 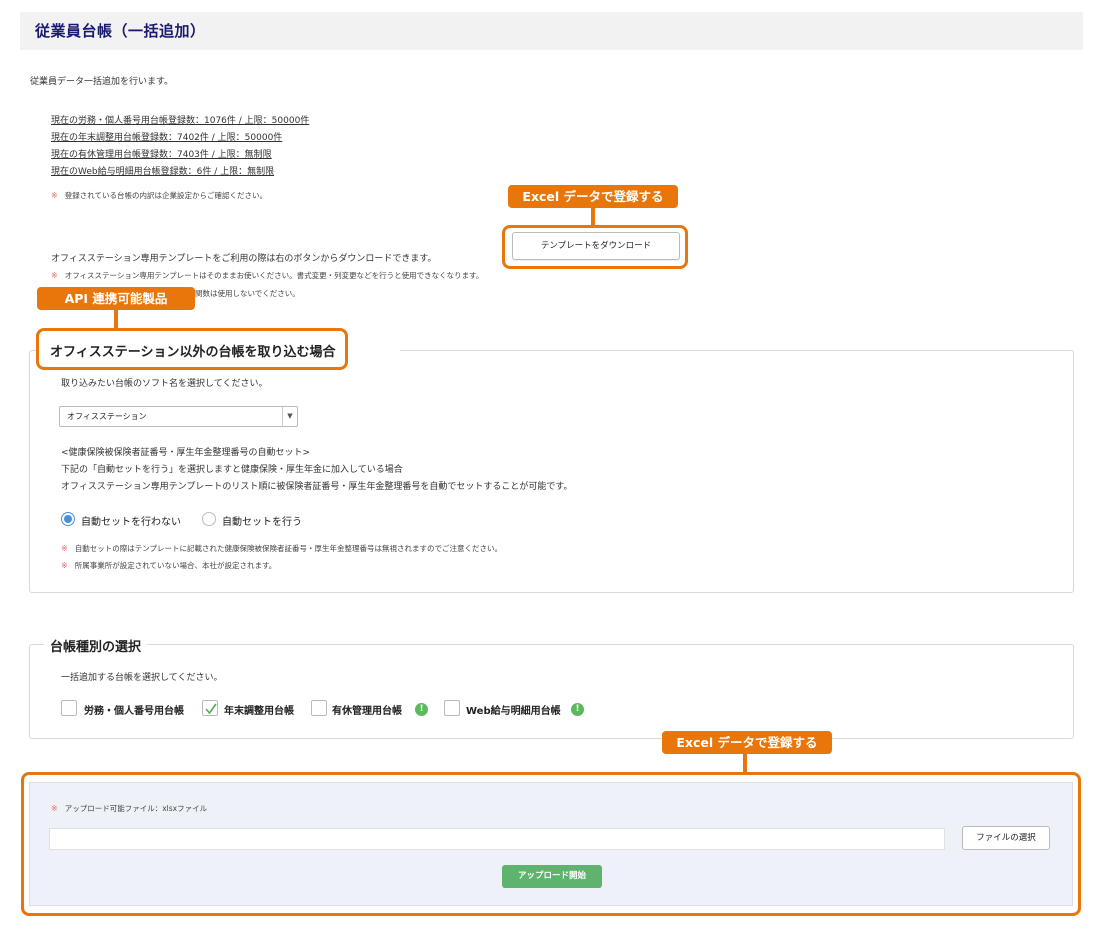 What do you see at coordinates (129, 808) in the screenshot?
I see `upload-allowed-note: ※ アップロード可能ファイル：xlsxファイル` at bounding box center [129, 808].